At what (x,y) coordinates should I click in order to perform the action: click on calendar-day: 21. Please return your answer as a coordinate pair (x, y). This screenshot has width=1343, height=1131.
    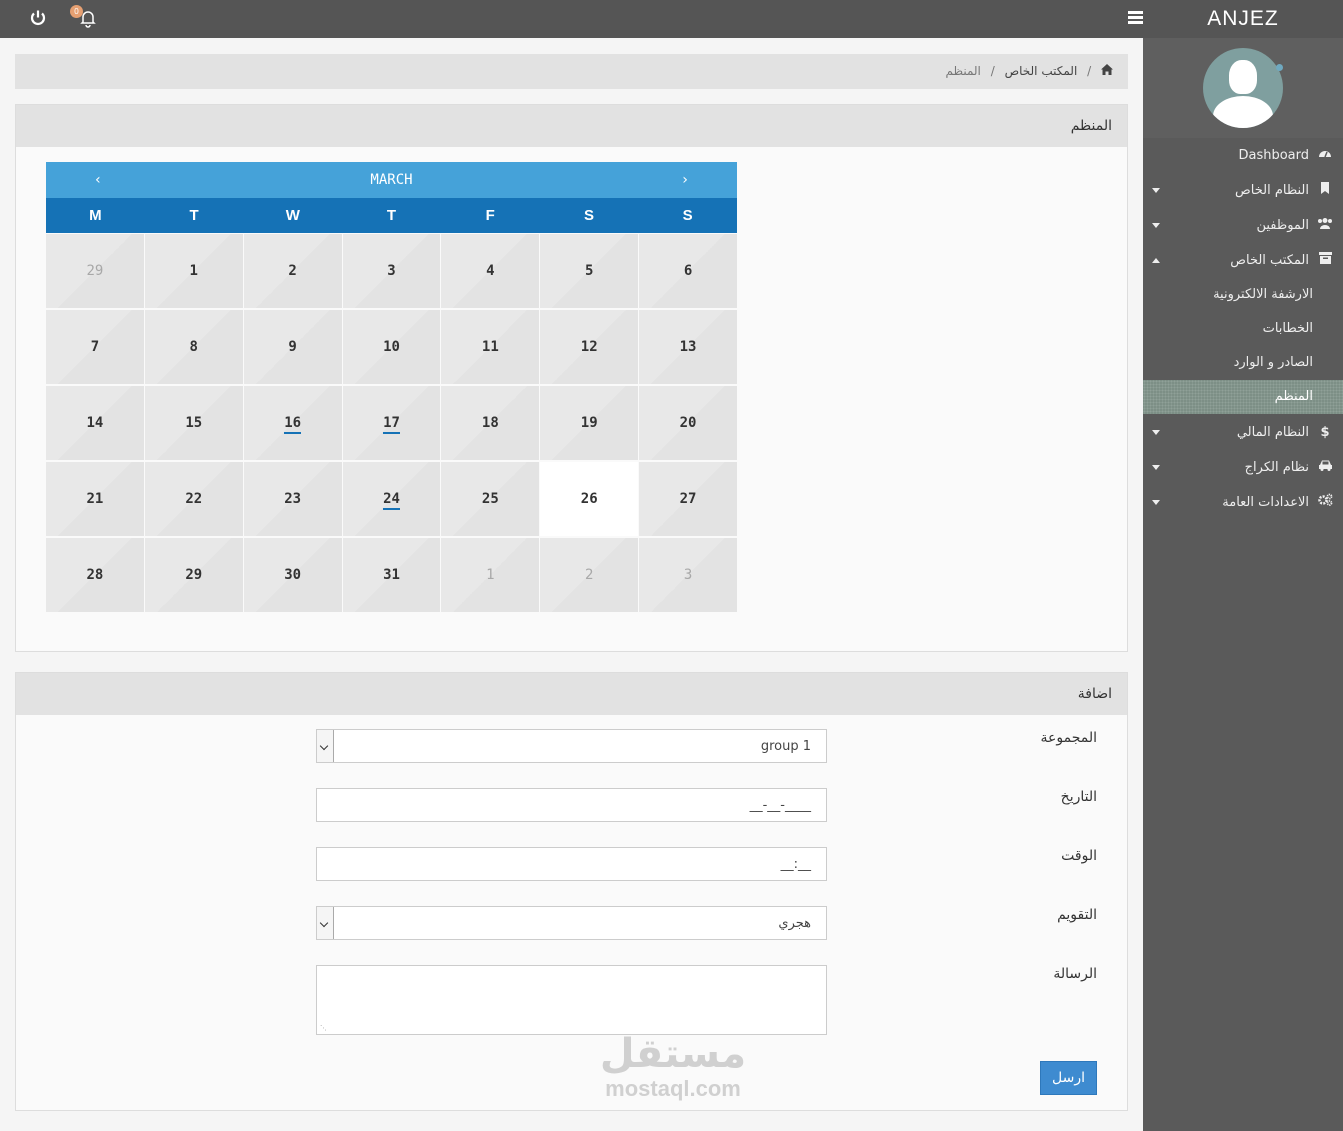
    Looking at the image, I should click on (95, 499).